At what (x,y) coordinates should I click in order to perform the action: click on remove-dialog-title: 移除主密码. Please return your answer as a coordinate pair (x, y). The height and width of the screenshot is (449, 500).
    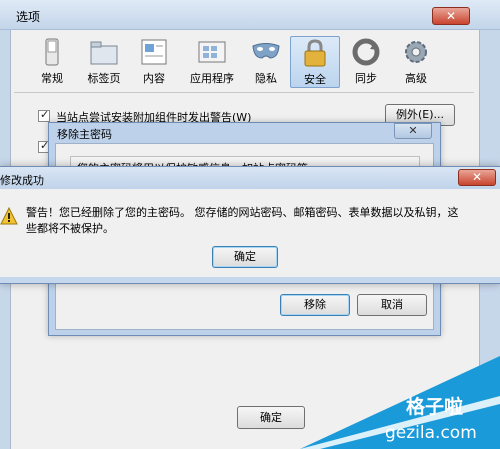
    Looking at the image, I should click on (84, 134).